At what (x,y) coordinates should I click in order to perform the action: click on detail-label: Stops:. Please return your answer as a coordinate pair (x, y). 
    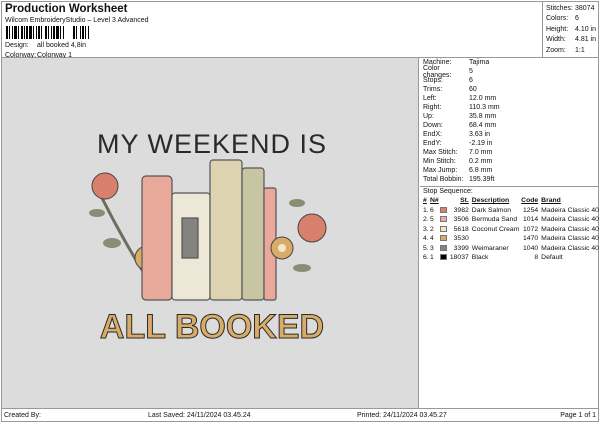
    Looking at the image, I should click on (433, 80).